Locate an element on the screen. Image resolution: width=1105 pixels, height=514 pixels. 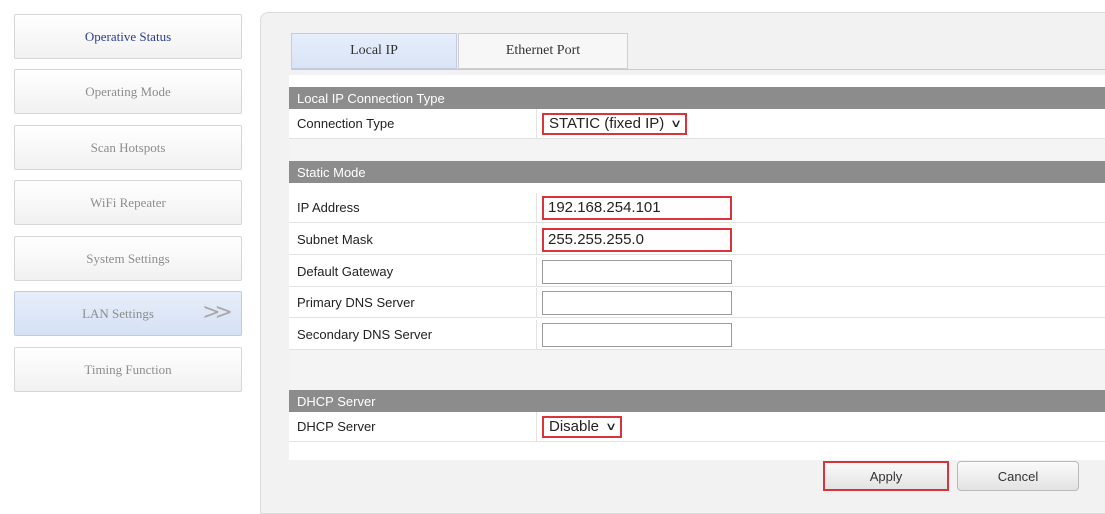
sidebar-item-system-settings: System Settings is located at coordinates (128, 258).